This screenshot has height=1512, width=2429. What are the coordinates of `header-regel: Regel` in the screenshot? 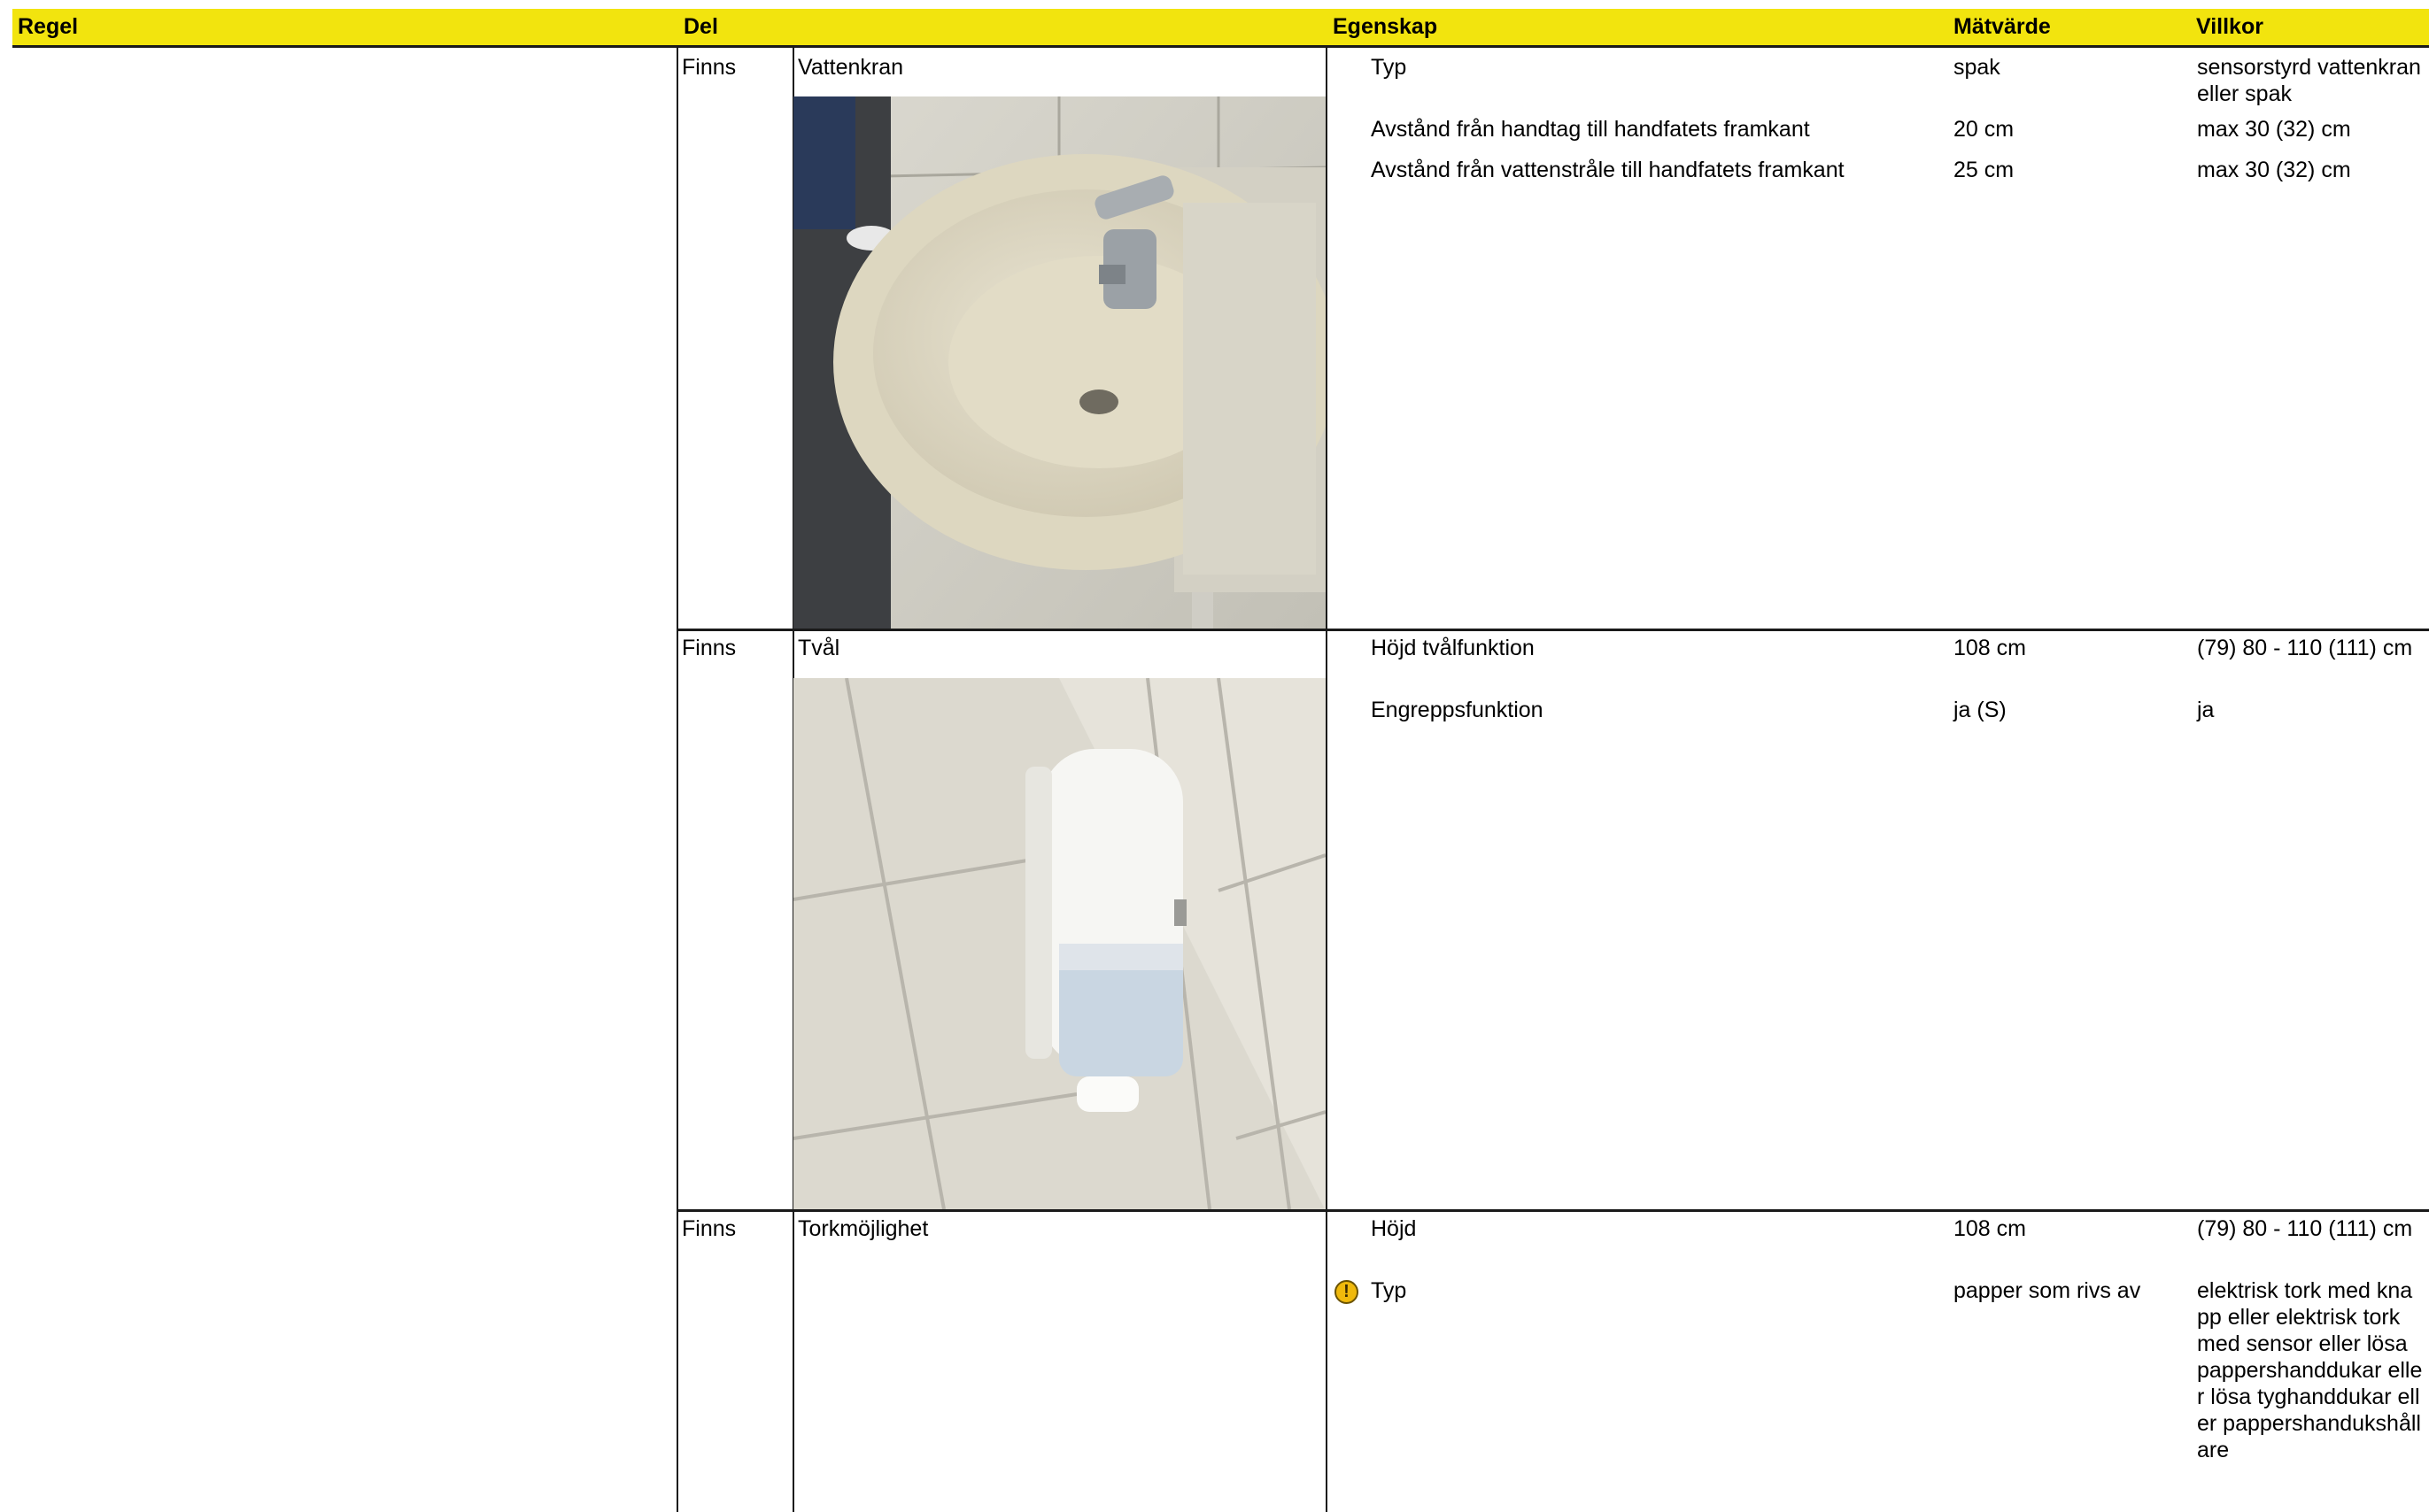 It's located at (49, 26).